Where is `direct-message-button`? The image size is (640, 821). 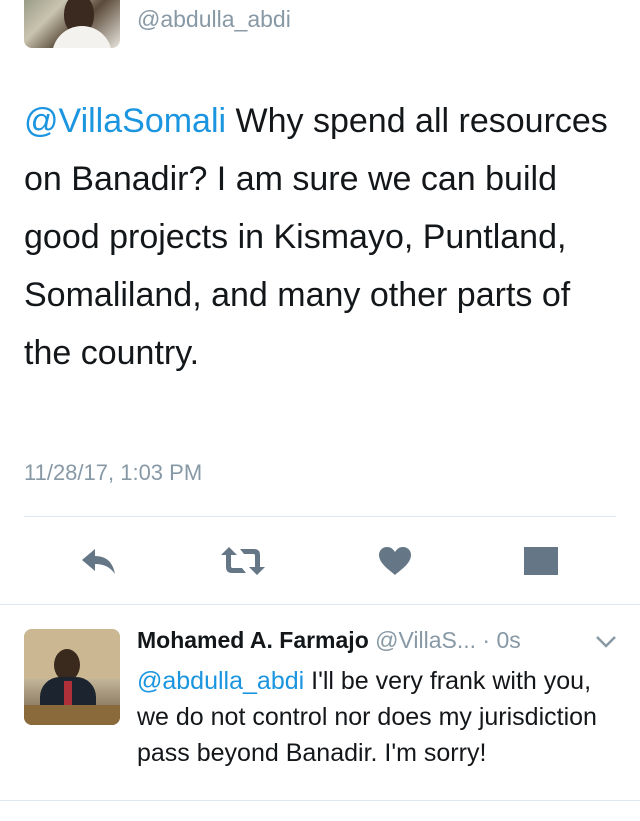 direct-message-button is located at coordinates (541, 561).